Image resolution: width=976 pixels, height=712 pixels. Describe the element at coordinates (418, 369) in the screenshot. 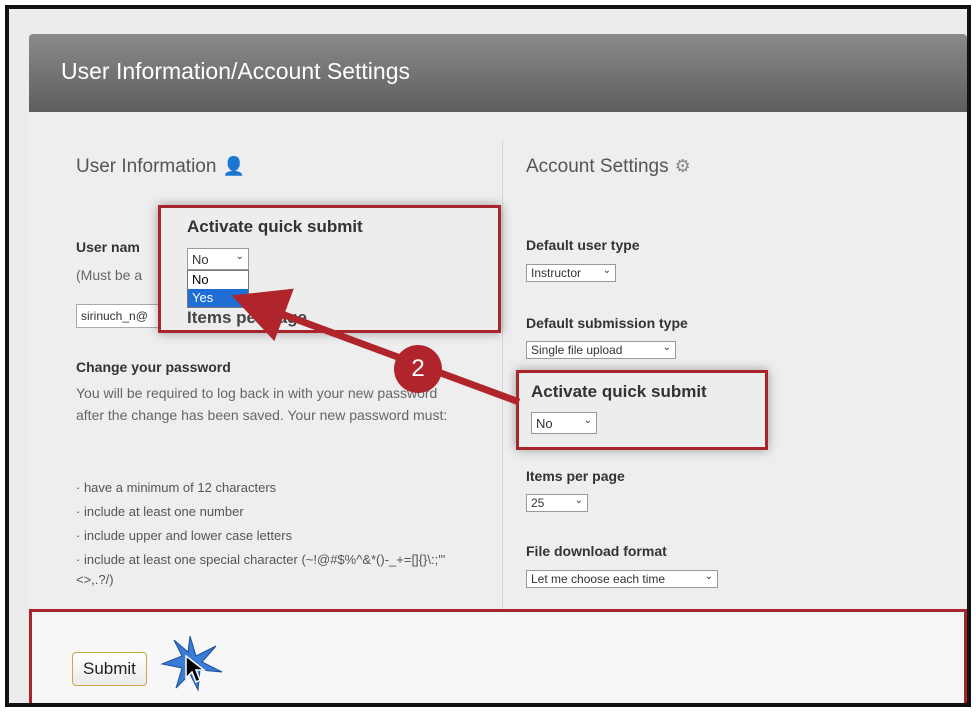

I see `step-number-badge: 2` at that location.